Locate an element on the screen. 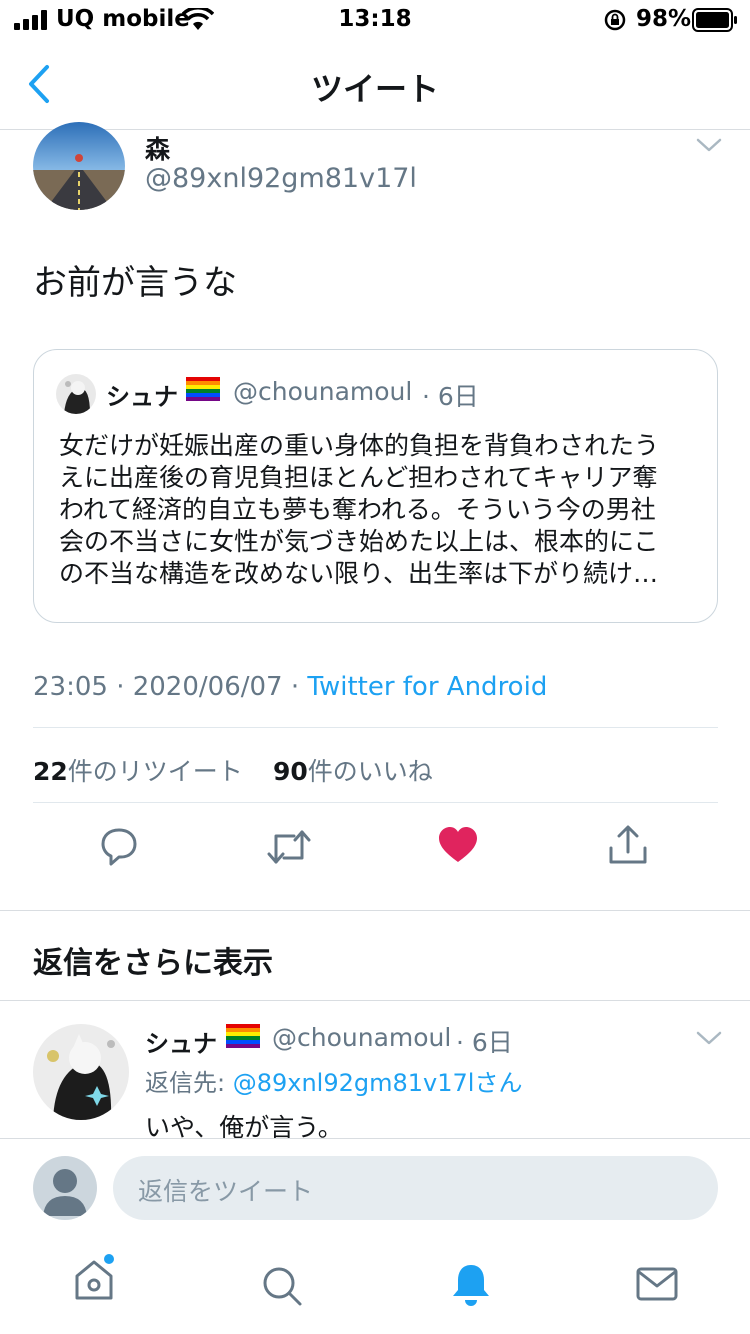 The width and height of the screenshot is (750, 1334). retweet-label: 件のリツイート is located at coordinates (155, 771).